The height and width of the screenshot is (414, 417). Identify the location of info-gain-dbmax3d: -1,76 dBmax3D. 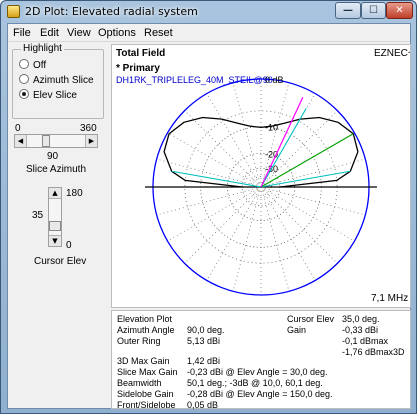
(373, 352).